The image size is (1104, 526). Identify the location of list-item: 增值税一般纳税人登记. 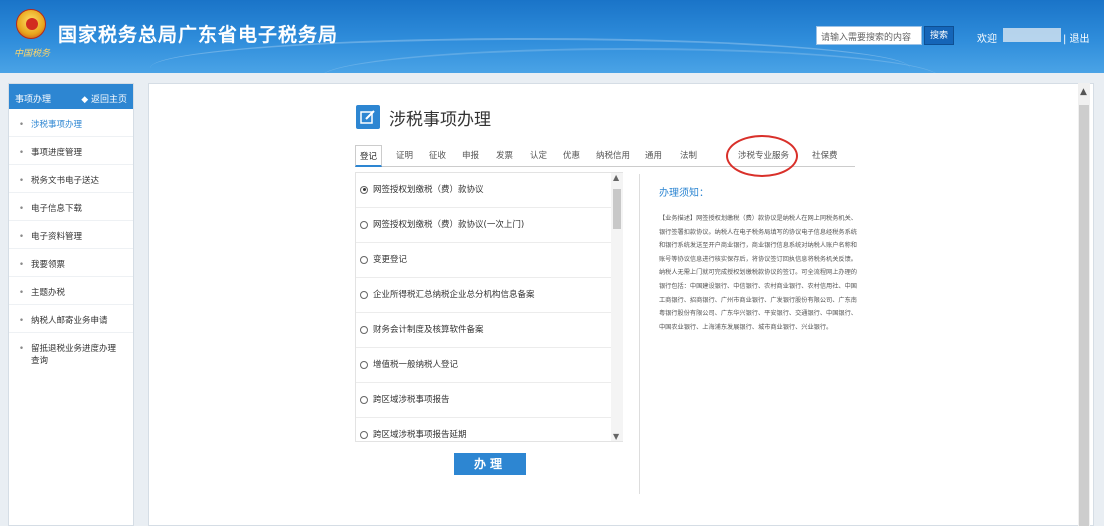
(483, 365).